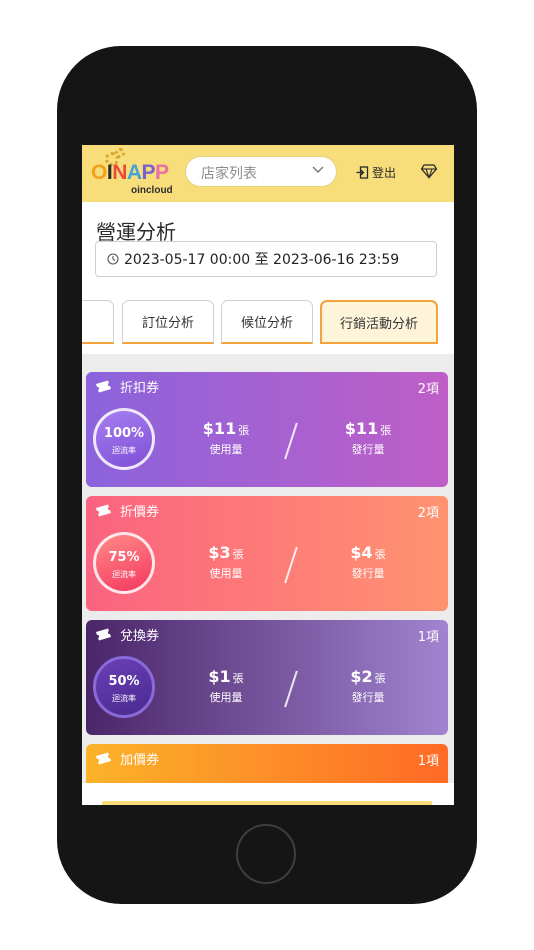 This screenshot has width=534, height=950. I want to click on usage-stat: $1 張 使用量, so click(226, 686).